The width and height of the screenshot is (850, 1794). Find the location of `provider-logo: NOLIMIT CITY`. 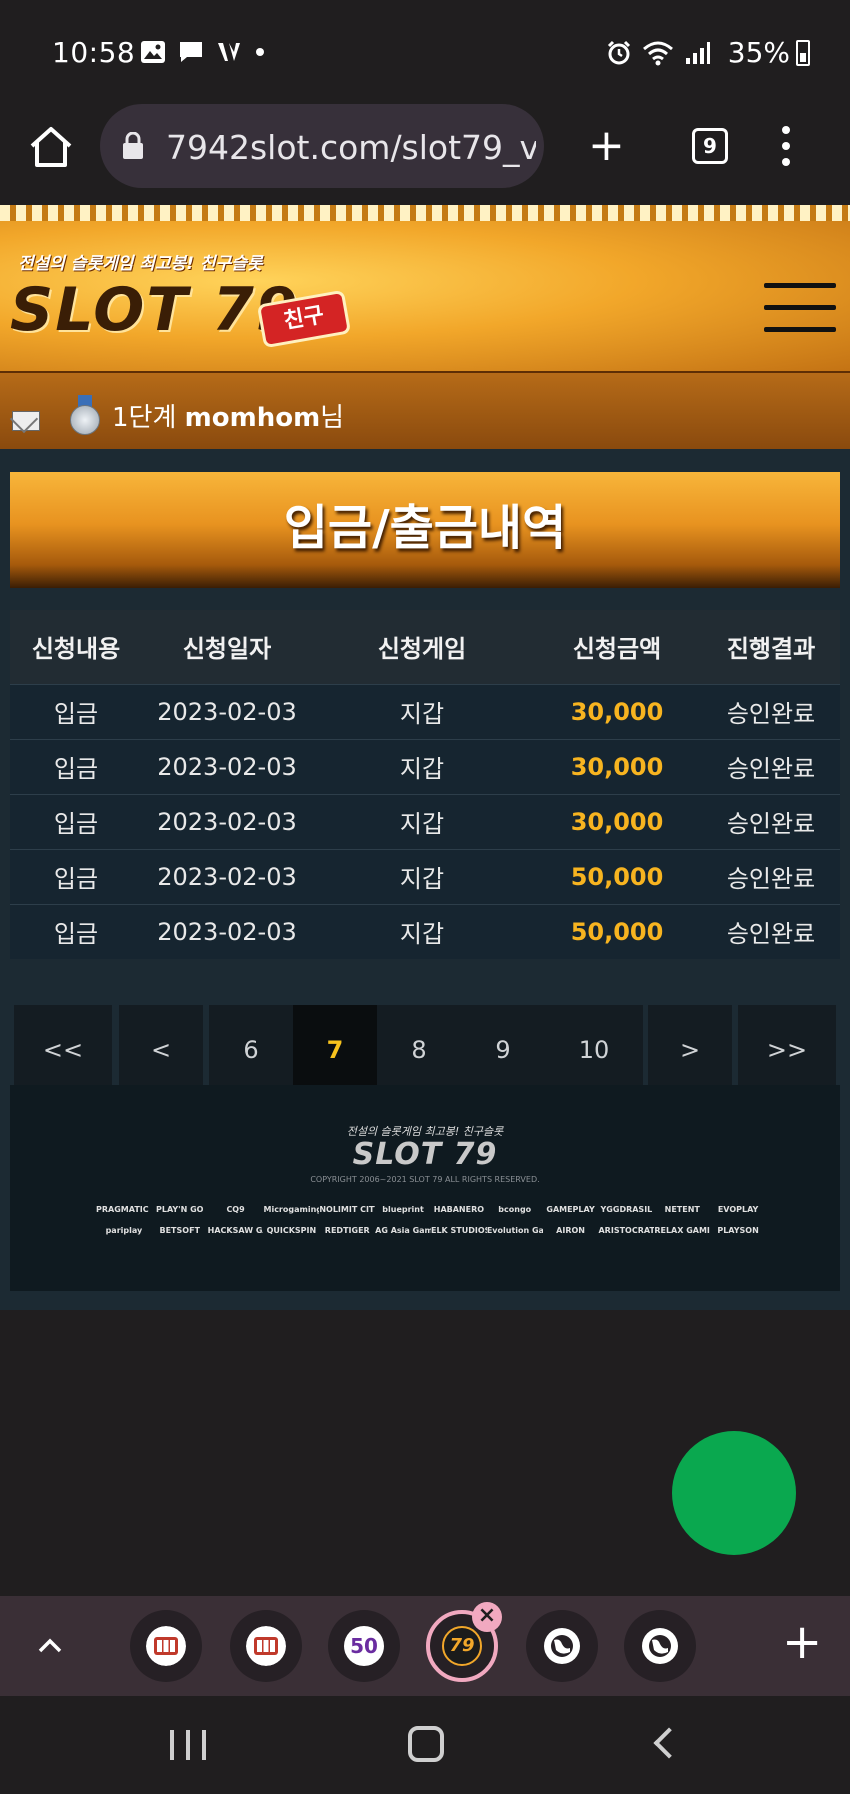

provider-logo: NOLIMIT CITY is located at coordinates (347, 1209).